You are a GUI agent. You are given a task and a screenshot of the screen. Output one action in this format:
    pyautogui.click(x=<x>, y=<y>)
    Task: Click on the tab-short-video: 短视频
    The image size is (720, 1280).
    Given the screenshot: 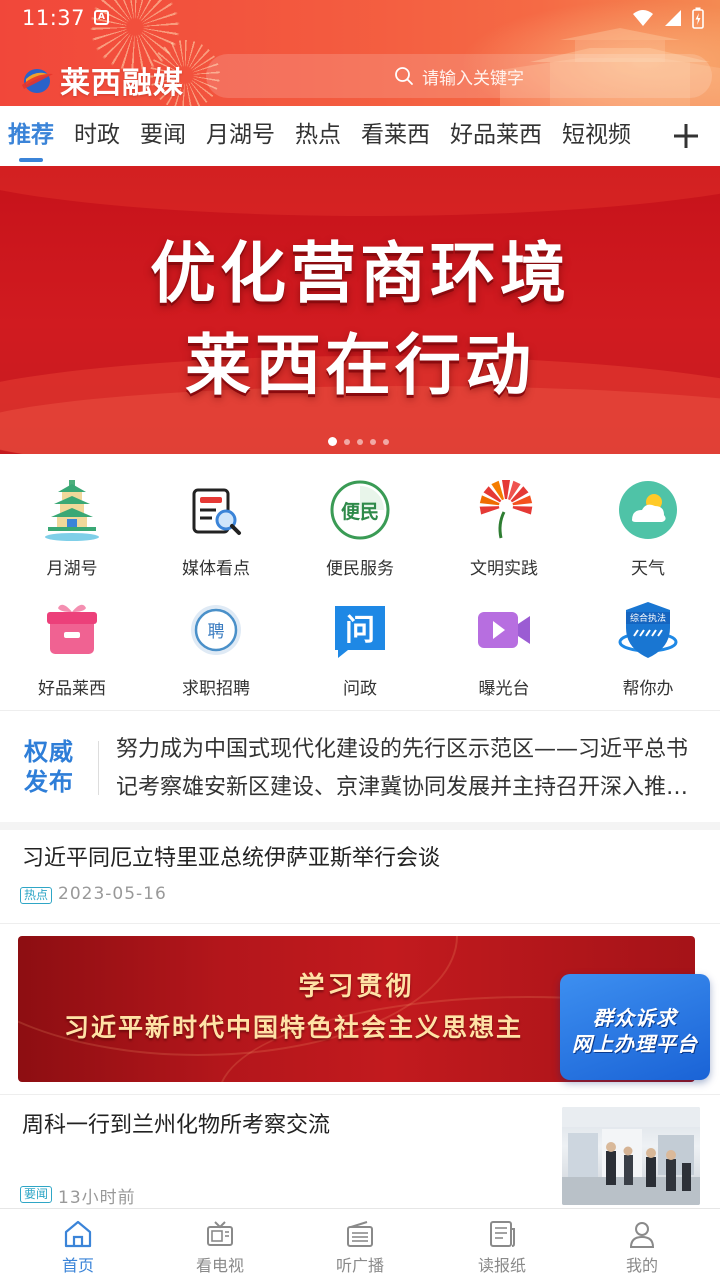 What is the action you would take?
    pyautogui.click(x=596, y=136)
    